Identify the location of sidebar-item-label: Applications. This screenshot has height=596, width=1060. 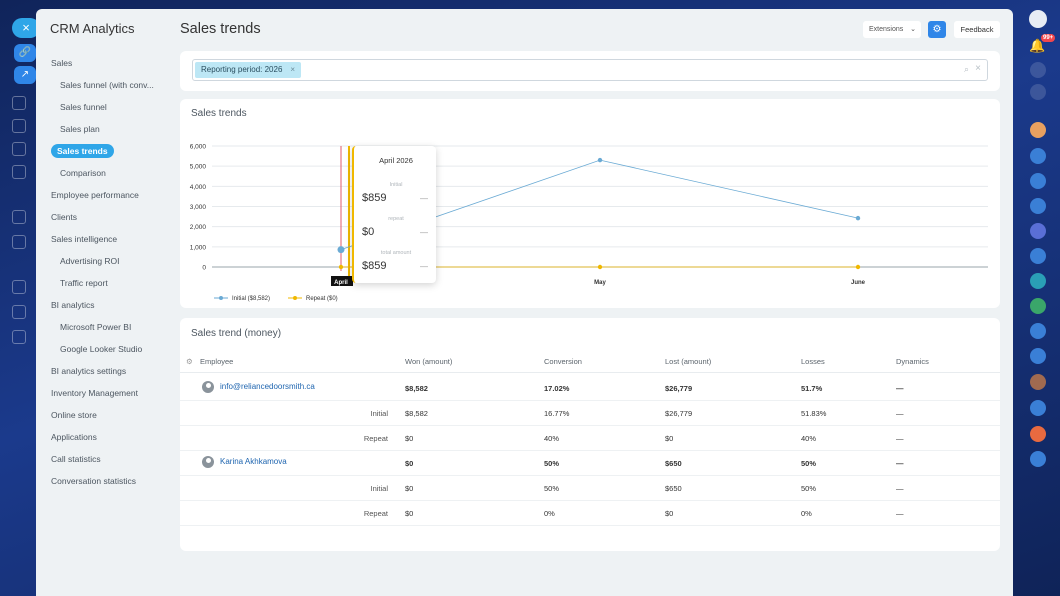
(74, 437).